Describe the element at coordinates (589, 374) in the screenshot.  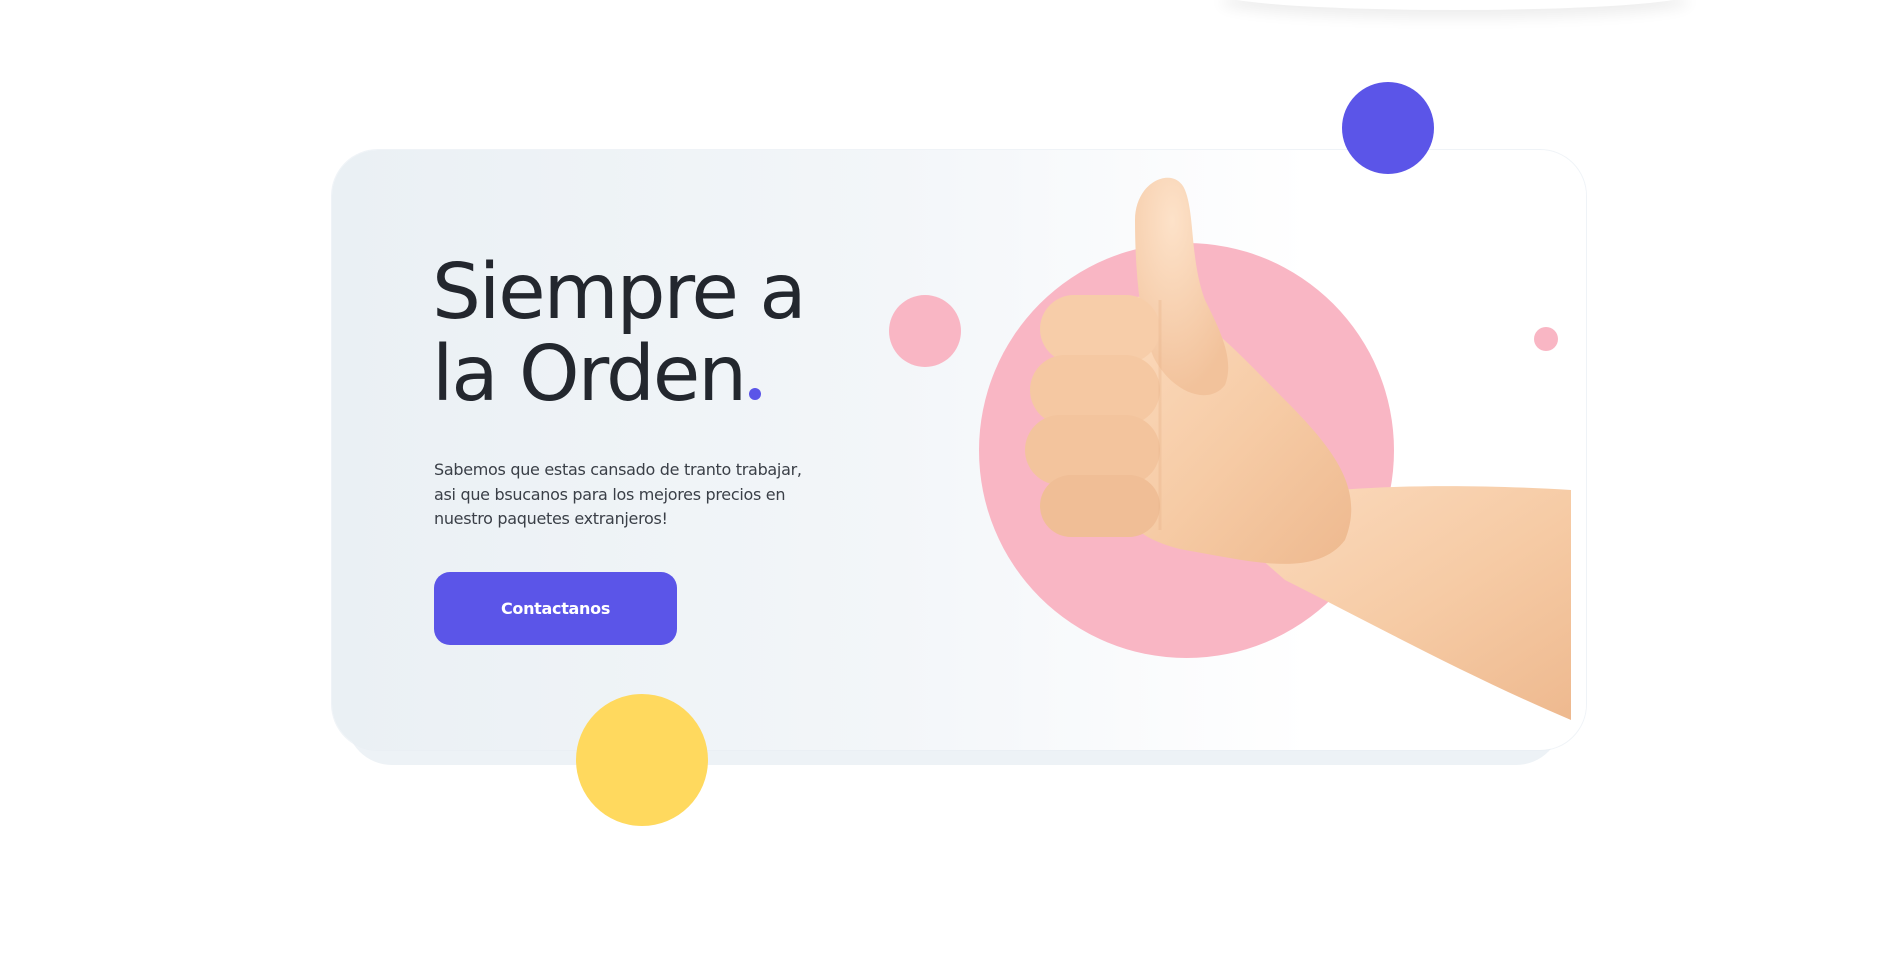
I see `headline-line-2: la Orden` at that location.